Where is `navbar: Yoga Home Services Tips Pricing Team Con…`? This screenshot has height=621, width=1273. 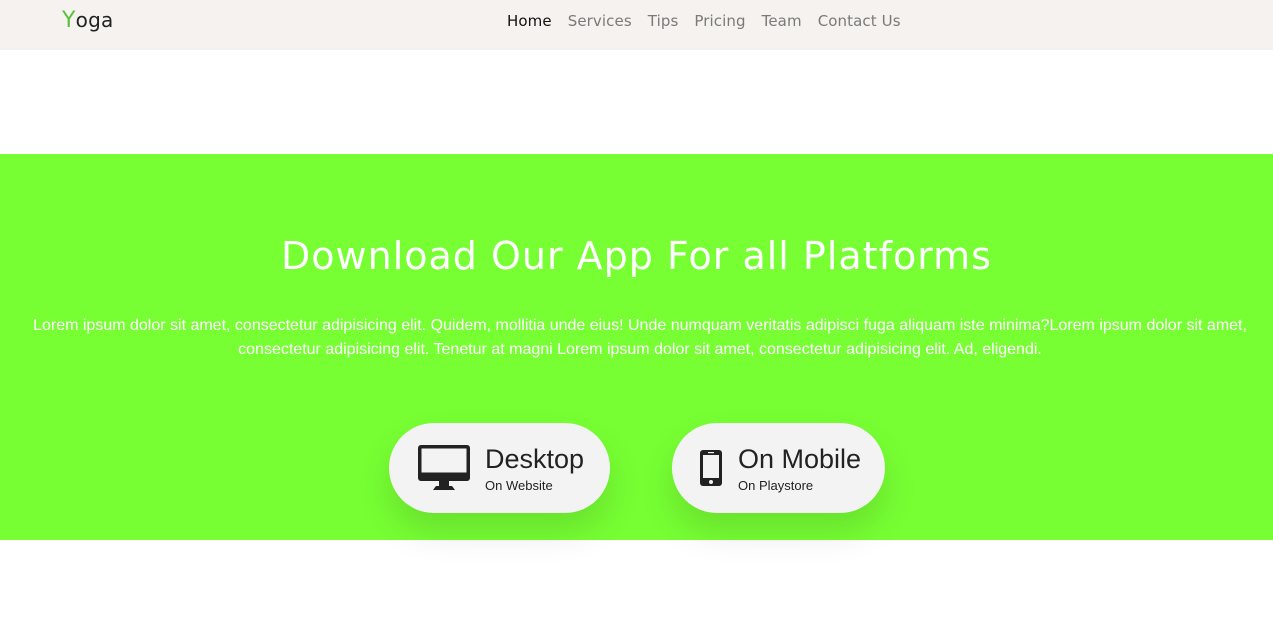 navbar: Yoga Home Services Tips Pricing Team Con… is located at coordinates (636, 25).